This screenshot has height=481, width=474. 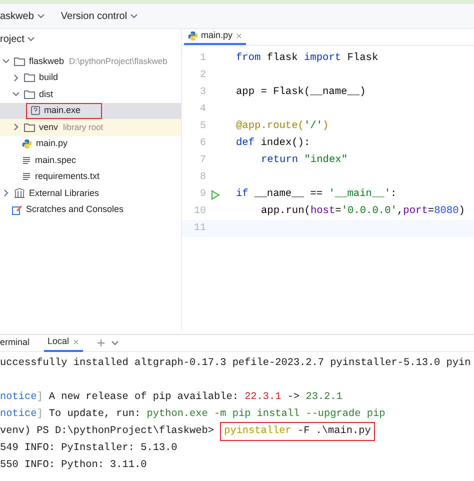 What do you see at coordinates (202, 127) in the screenshot?
I see `line-number: 5` at bounding box center [202, 127].